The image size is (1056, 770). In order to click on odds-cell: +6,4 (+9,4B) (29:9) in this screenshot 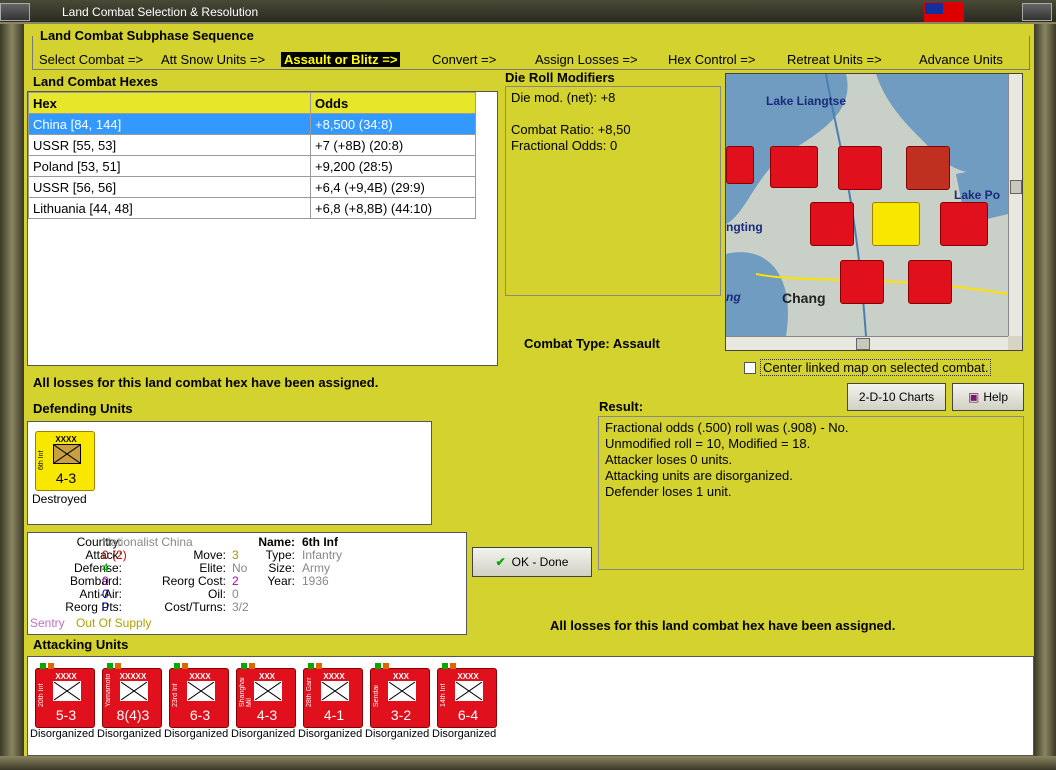, I will do `click(393, 187)`.